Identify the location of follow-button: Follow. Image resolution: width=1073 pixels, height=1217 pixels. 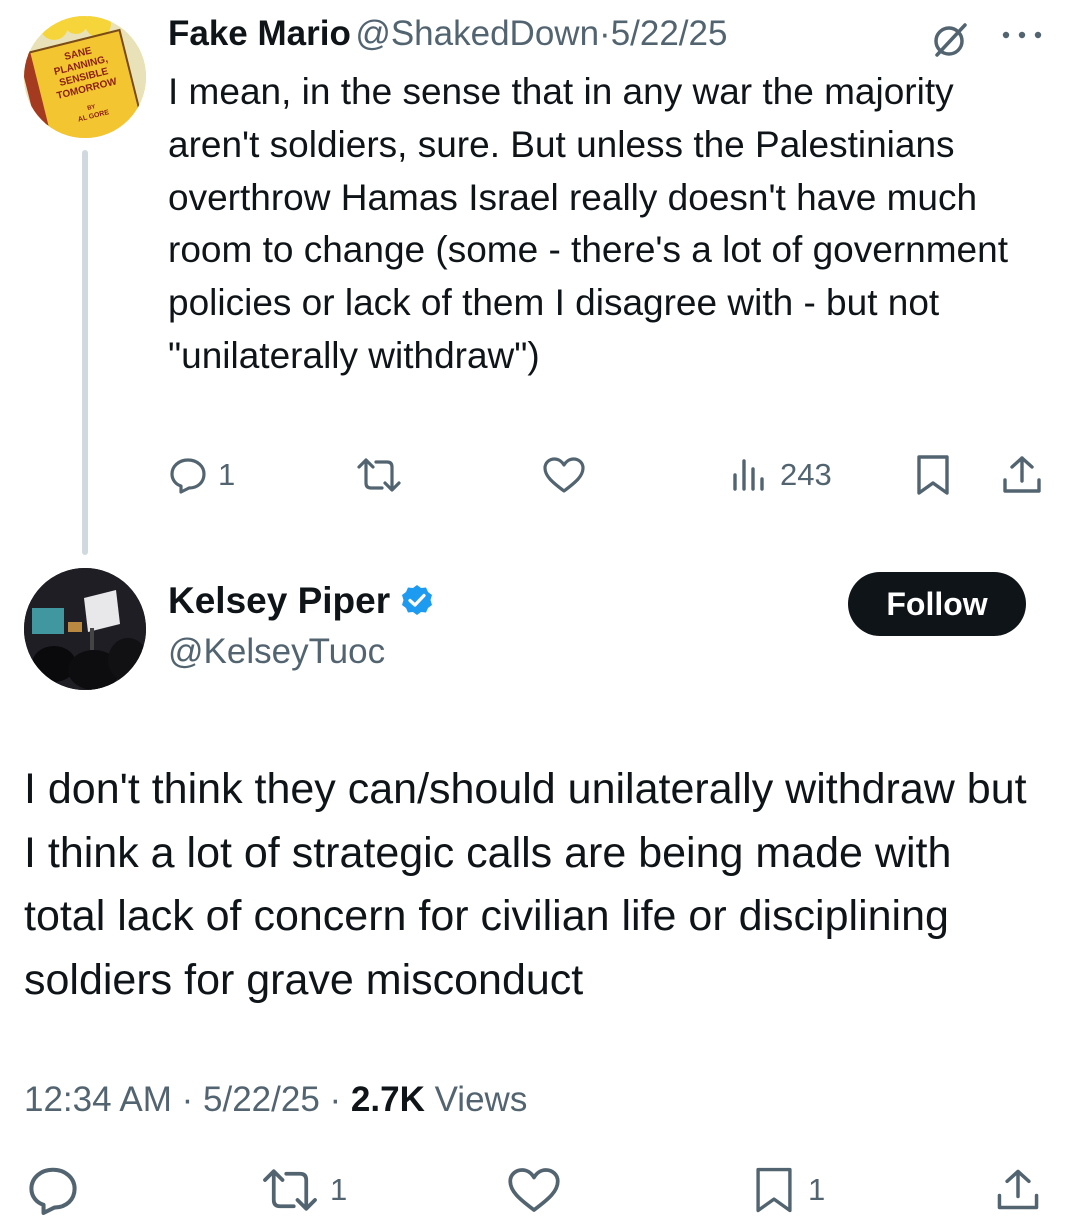
(937, 604).